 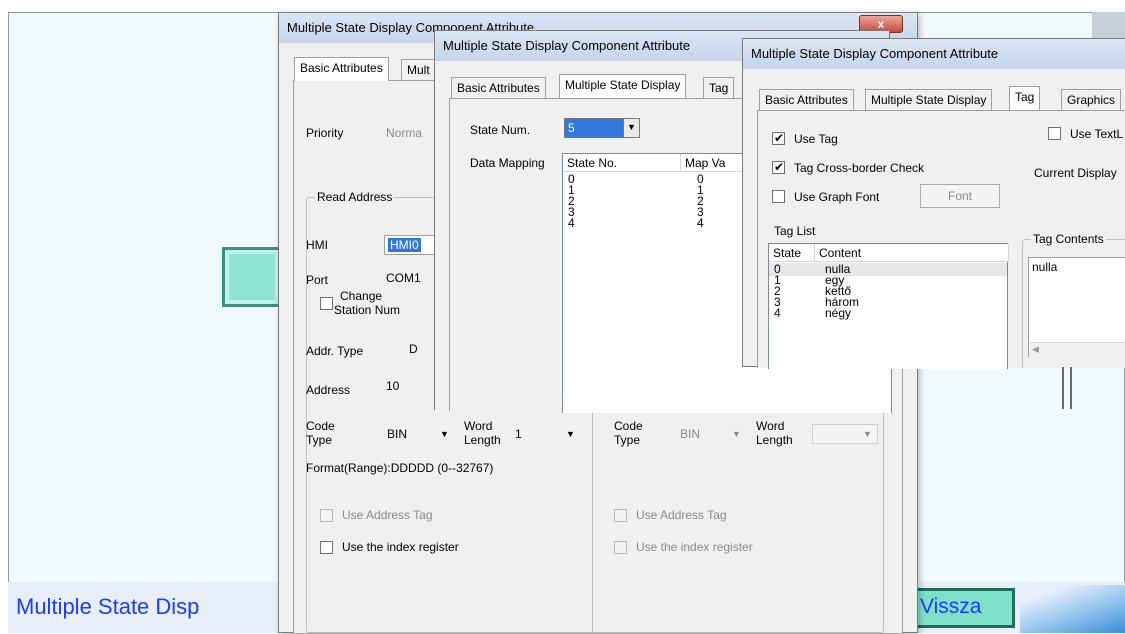 What do you see at coordinates (792, 253) in the screenshot?
I see `col-header-state: State` at bounding box center [792, 253].